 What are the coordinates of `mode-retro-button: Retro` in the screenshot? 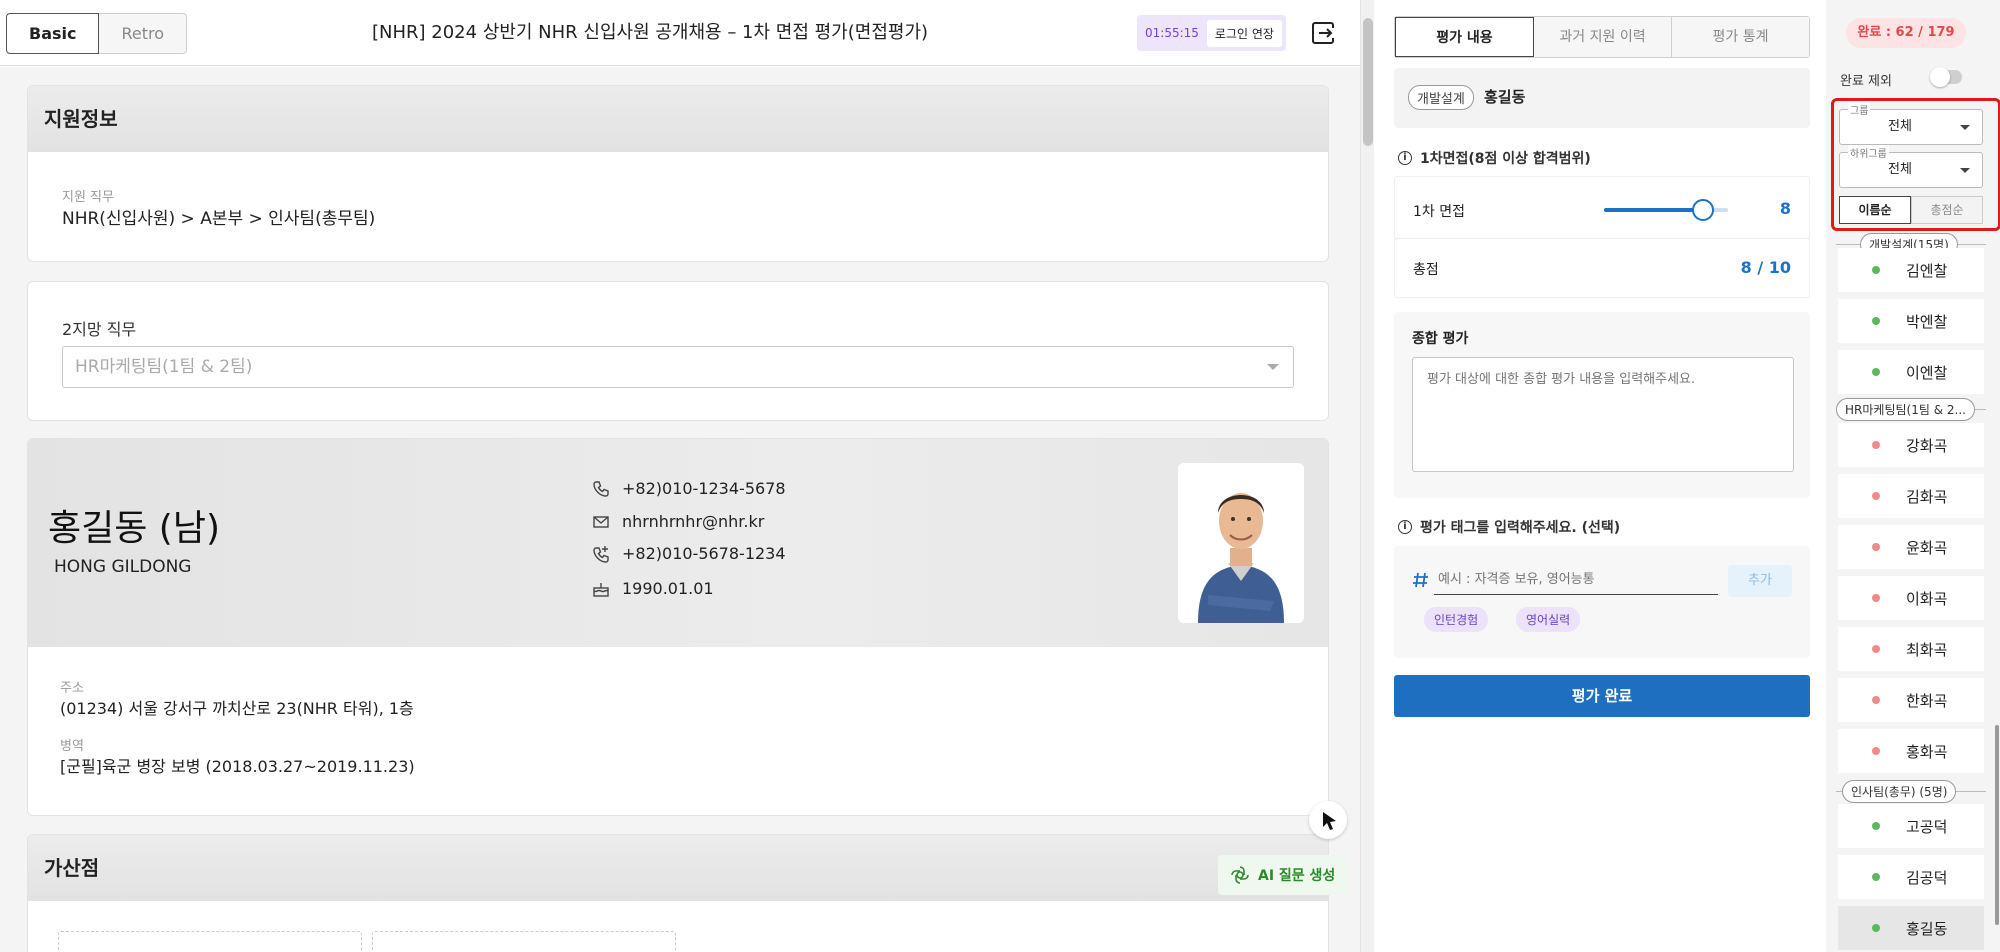 It's located at (143, 33).